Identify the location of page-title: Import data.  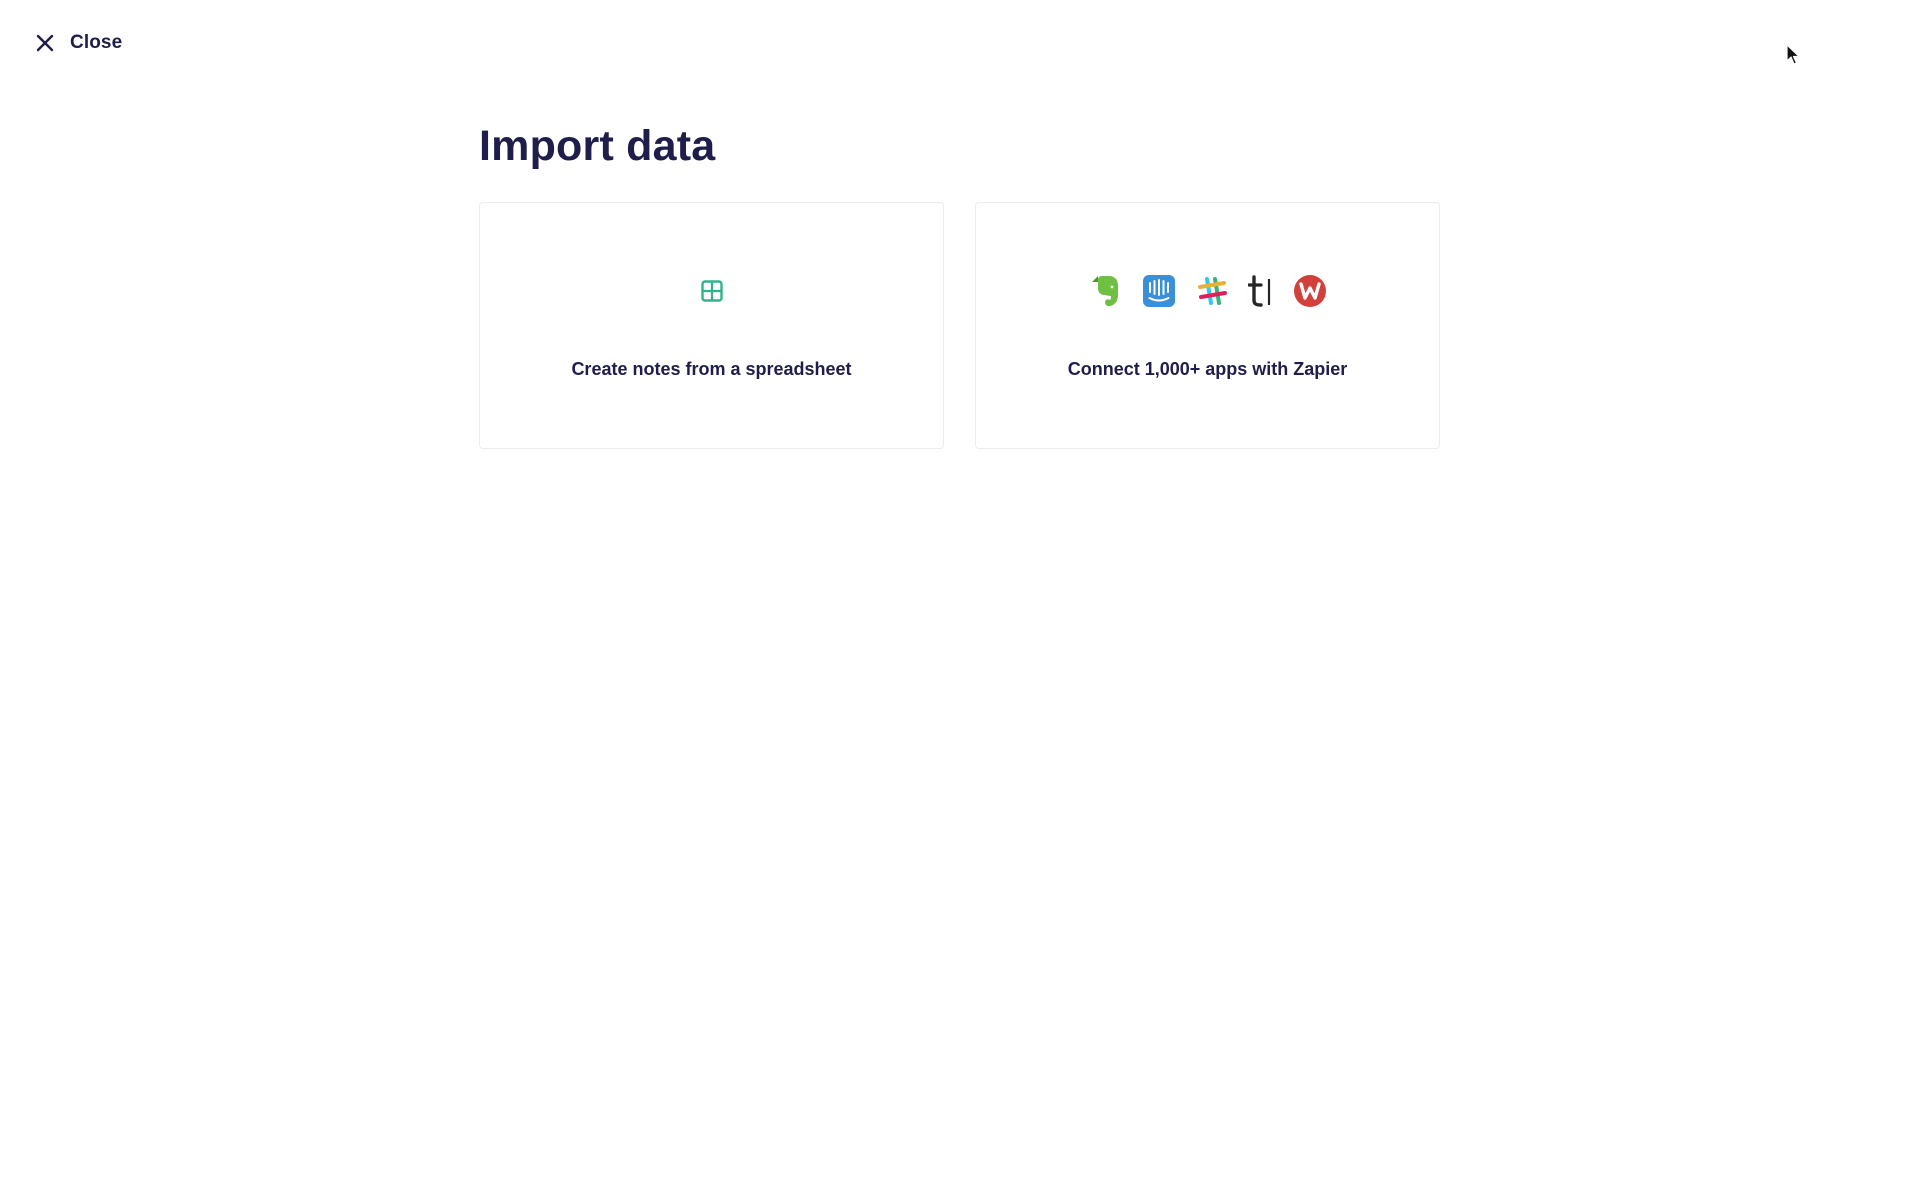
(597, 146).